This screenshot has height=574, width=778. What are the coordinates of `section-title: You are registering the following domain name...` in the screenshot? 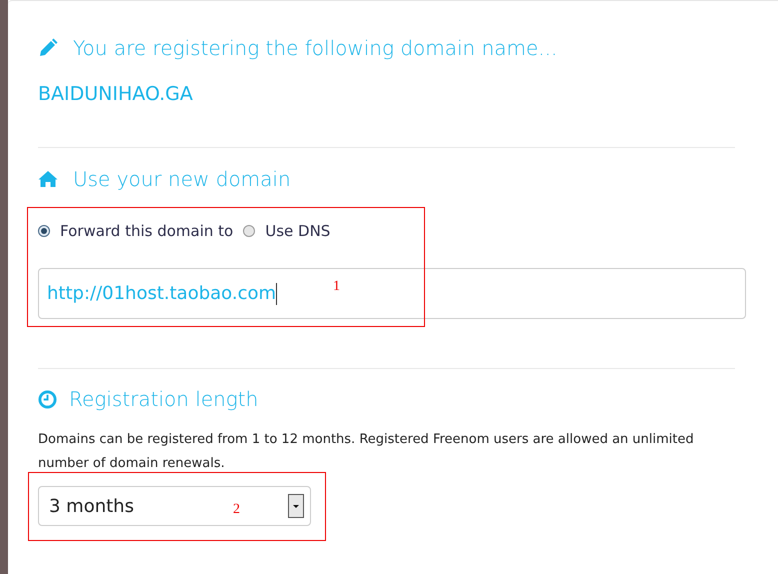 It's located at (315, 48).